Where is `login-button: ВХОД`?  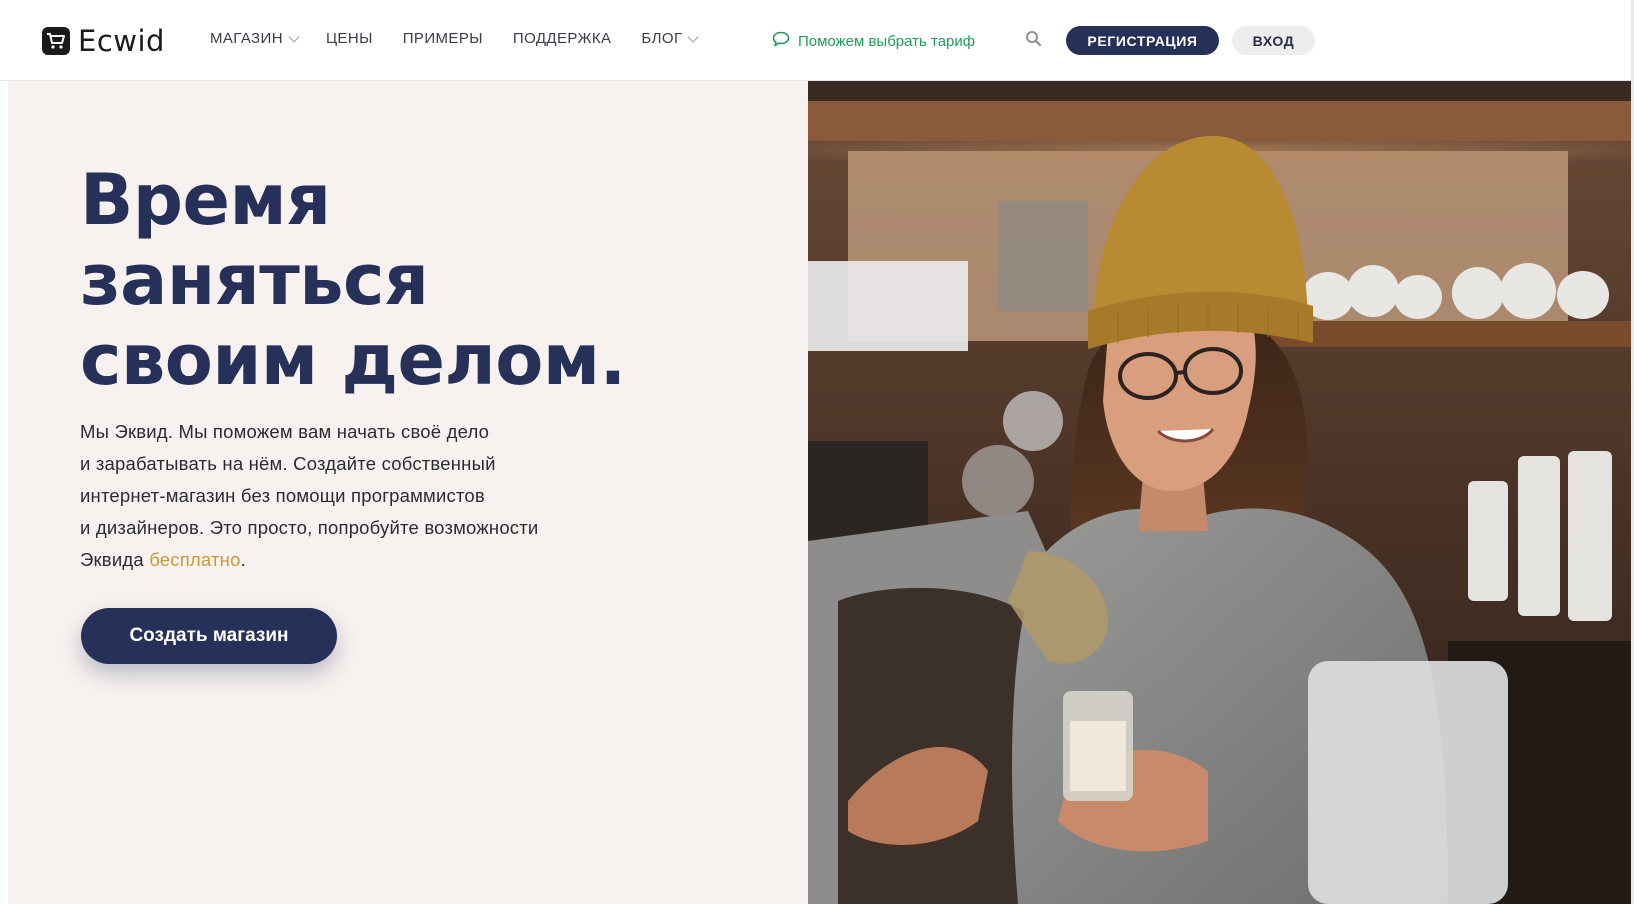
login-button: ВХОД is located at coordinates (1273, 40).